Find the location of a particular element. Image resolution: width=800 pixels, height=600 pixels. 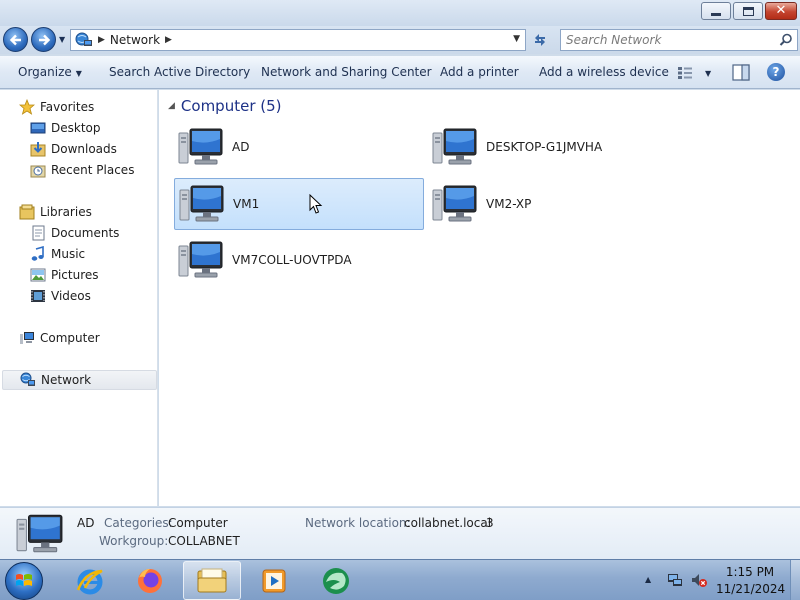

computer-item-desktop-g1jmvha: DESKTOP-G1JMVHA is located at coordinates (553, 147).